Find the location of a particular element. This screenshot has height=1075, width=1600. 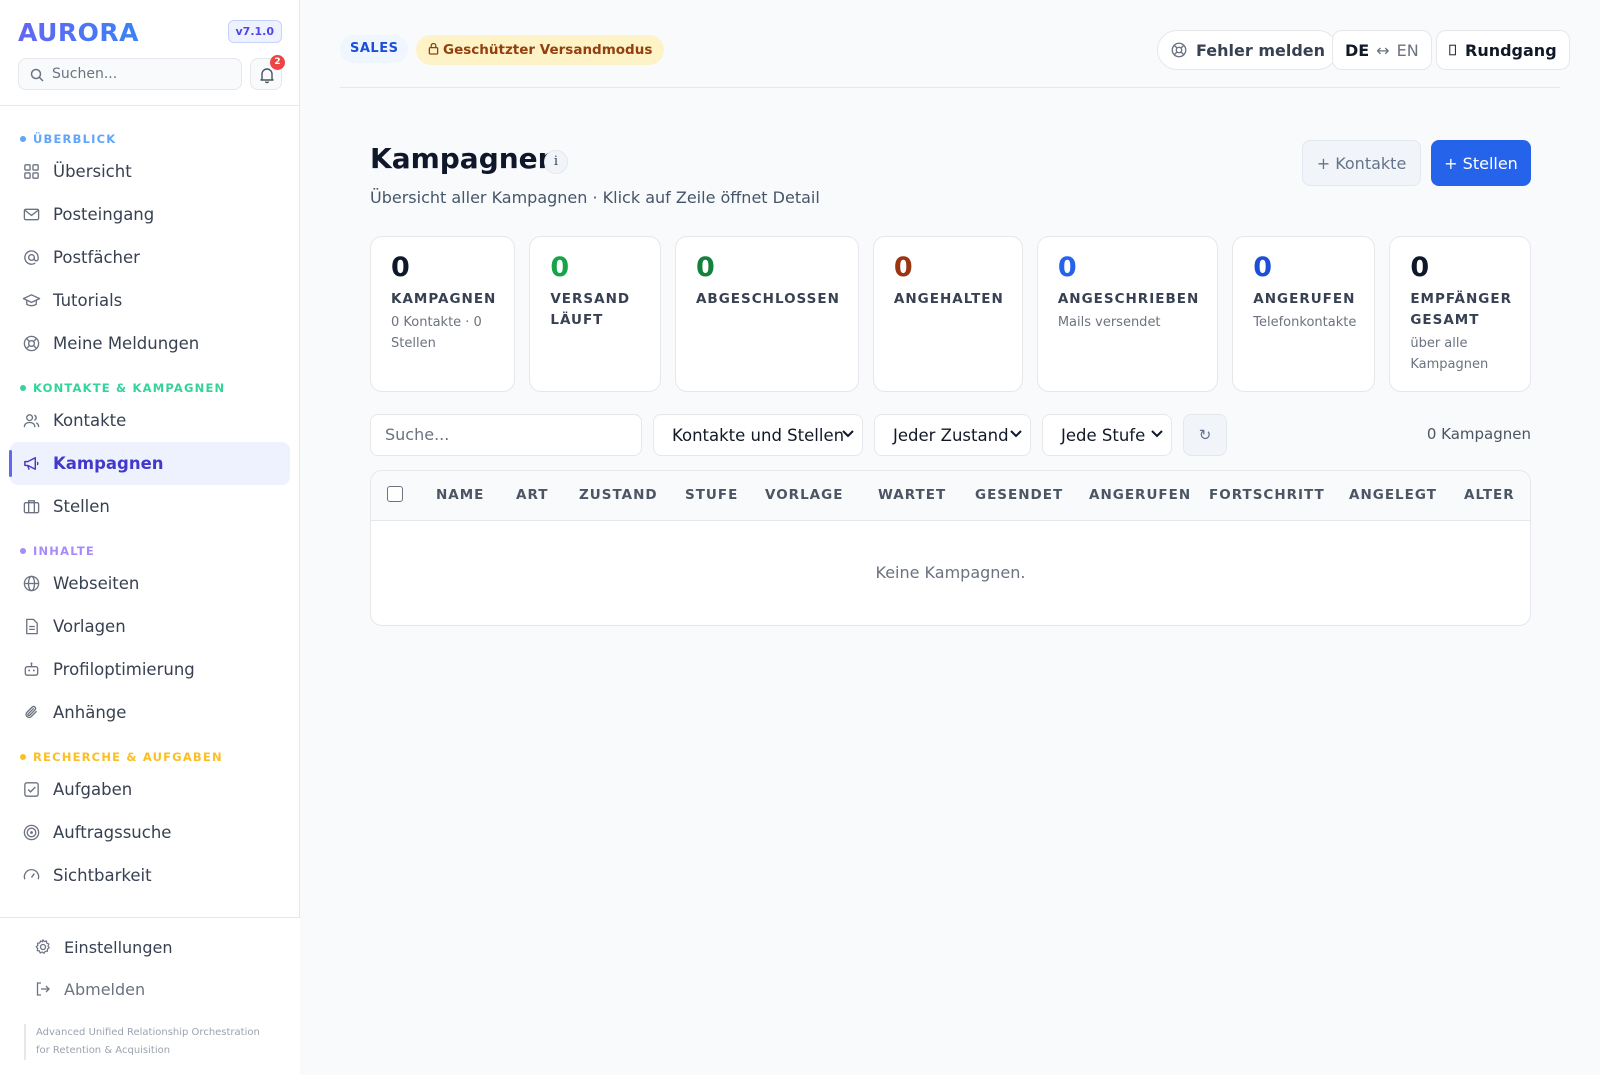

select-all-checkbox is located at coordinates (395, 494).